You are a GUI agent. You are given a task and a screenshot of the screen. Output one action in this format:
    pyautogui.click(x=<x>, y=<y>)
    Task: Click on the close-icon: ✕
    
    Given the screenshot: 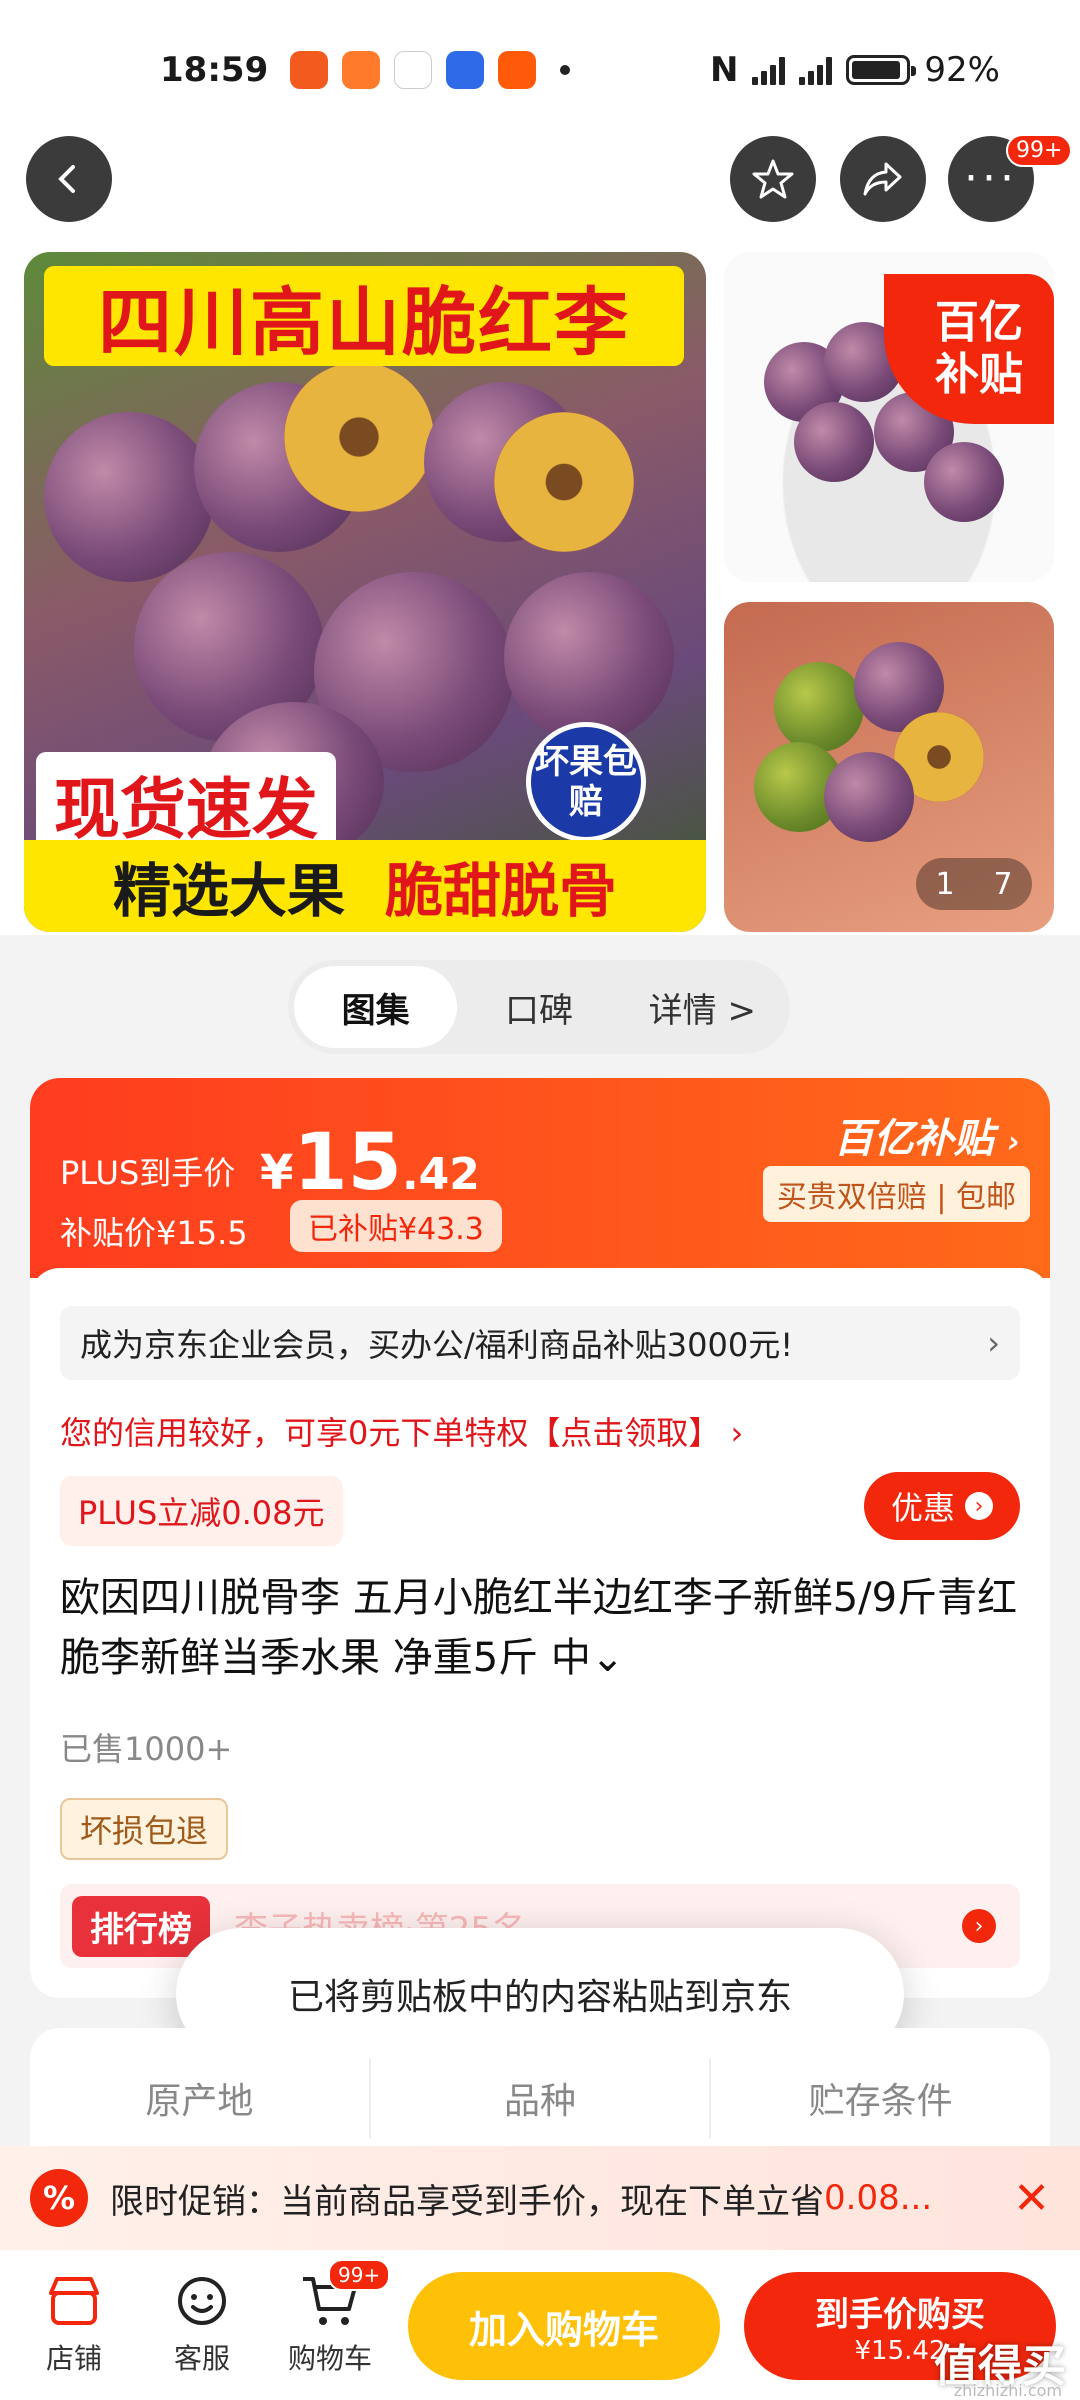 What is the action you would take?
    pyautogui.click(x=1031, y=2198)
    